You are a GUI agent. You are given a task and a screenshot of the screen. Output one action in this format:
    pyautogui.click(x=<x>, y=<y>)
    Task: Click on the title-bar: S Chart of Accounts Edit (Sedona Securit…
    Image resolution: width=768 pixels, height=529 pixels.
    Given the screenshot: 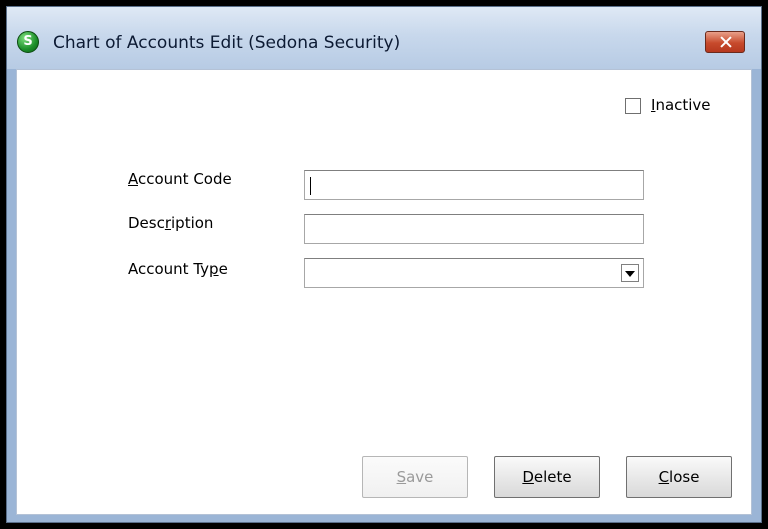 What is the action you would take?
    pyautogui.click(x=384, y=38)
    